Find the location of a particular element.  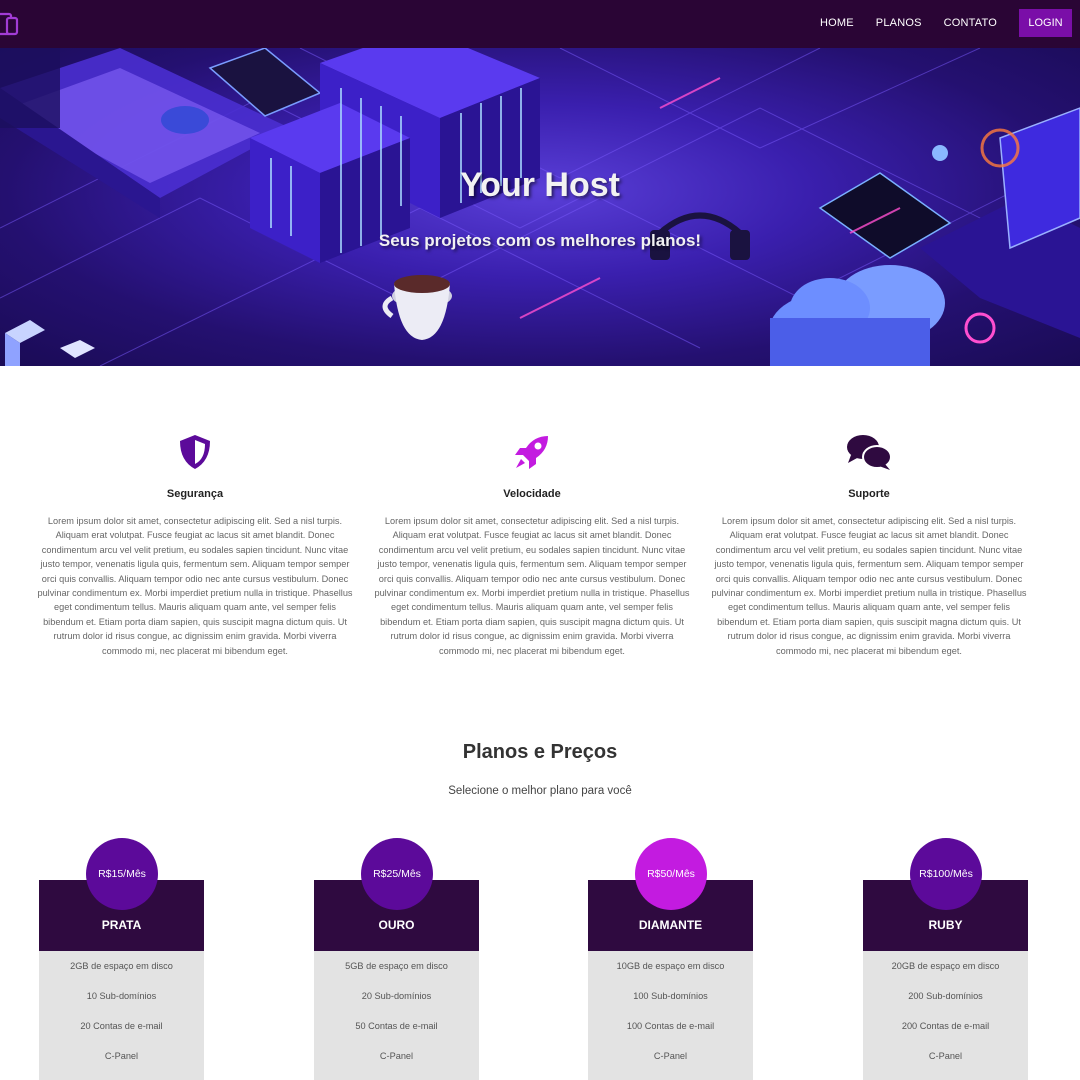

plans-subtitle: Selecione o melhor plano para você is located at coordinates (540, 791).